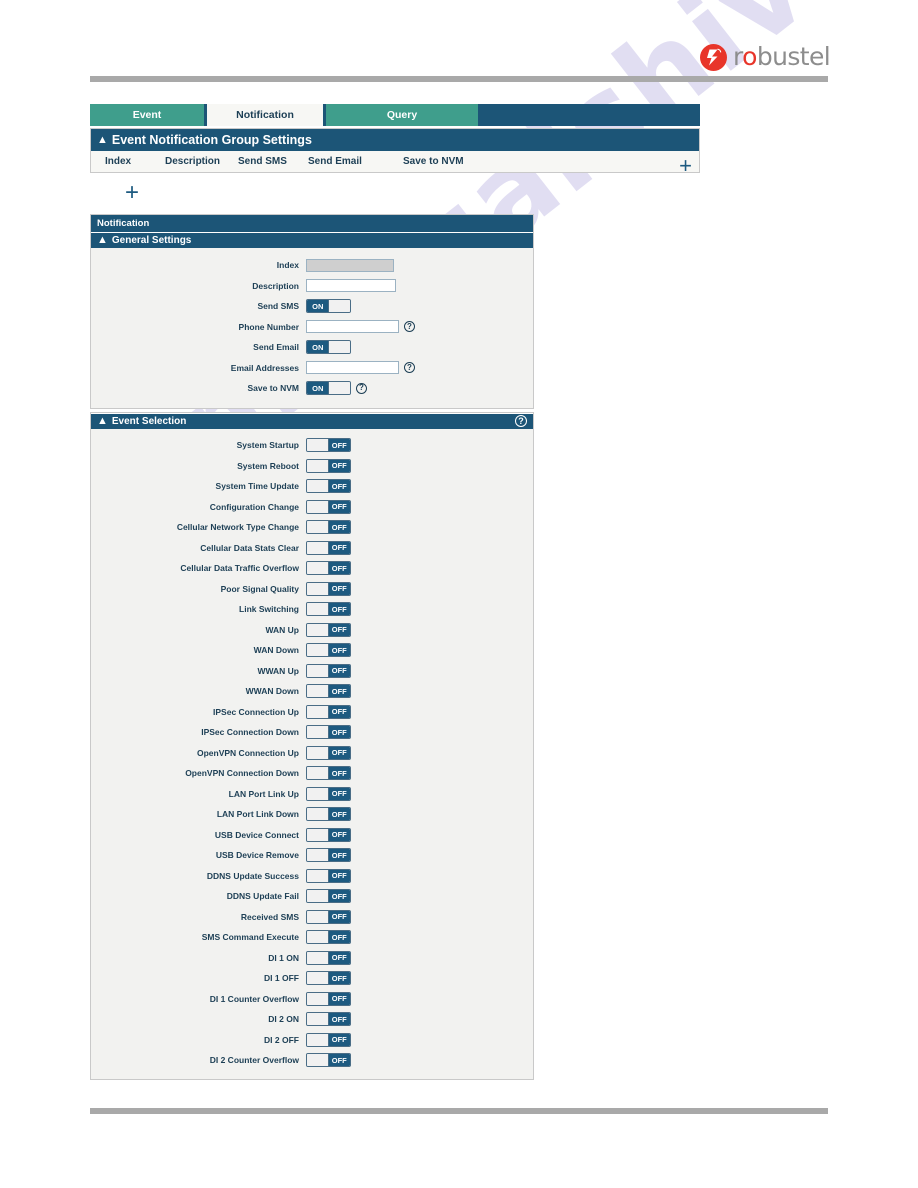  I want to click on toggle-sms-command-execute: OFF, so click(328, 937).